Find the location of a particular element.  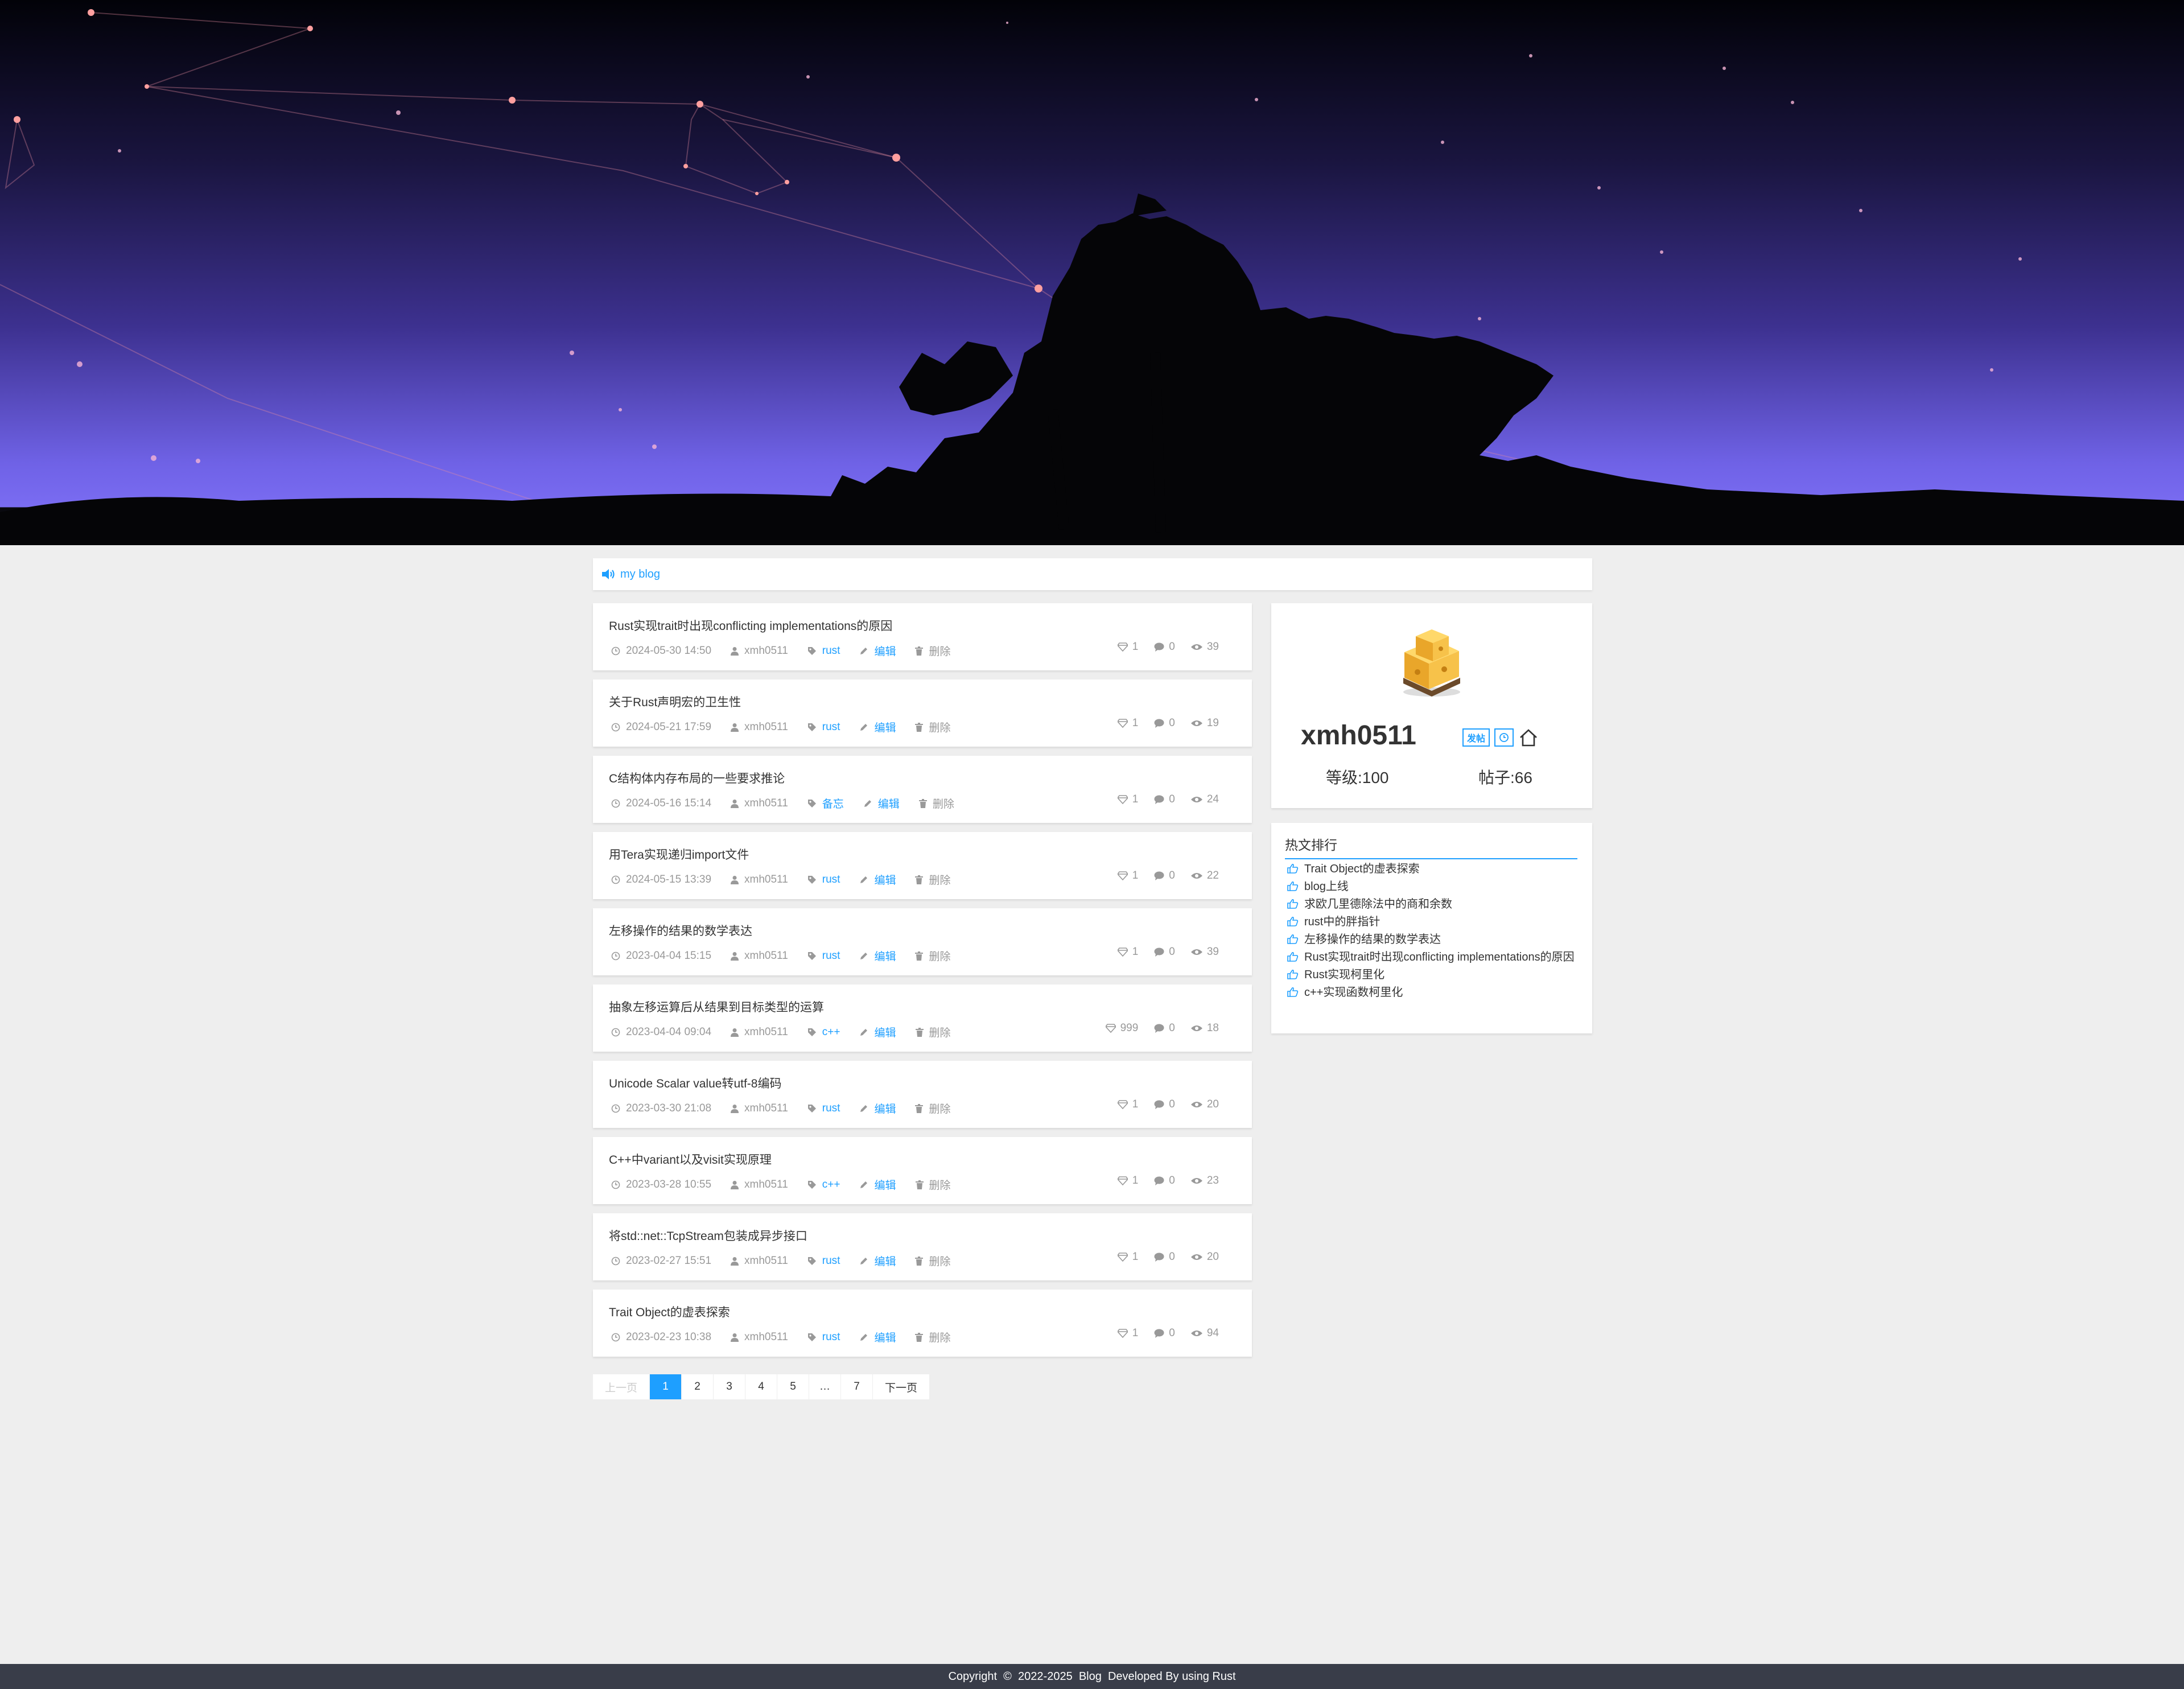

hot-post-item: rust中的胖指针 is located at coordinates (1433, 922).